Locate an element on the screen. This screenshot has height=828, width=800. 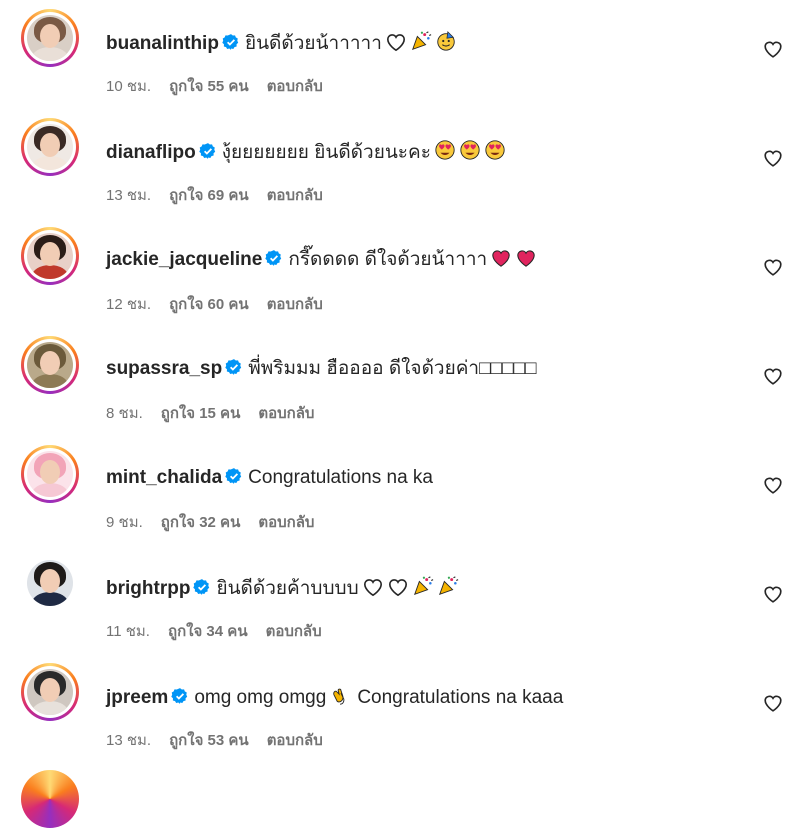
comment-meta: 10 ชม. ถูกใจ 55 คน ตอบกลับ is located at coordinates (223, 86).